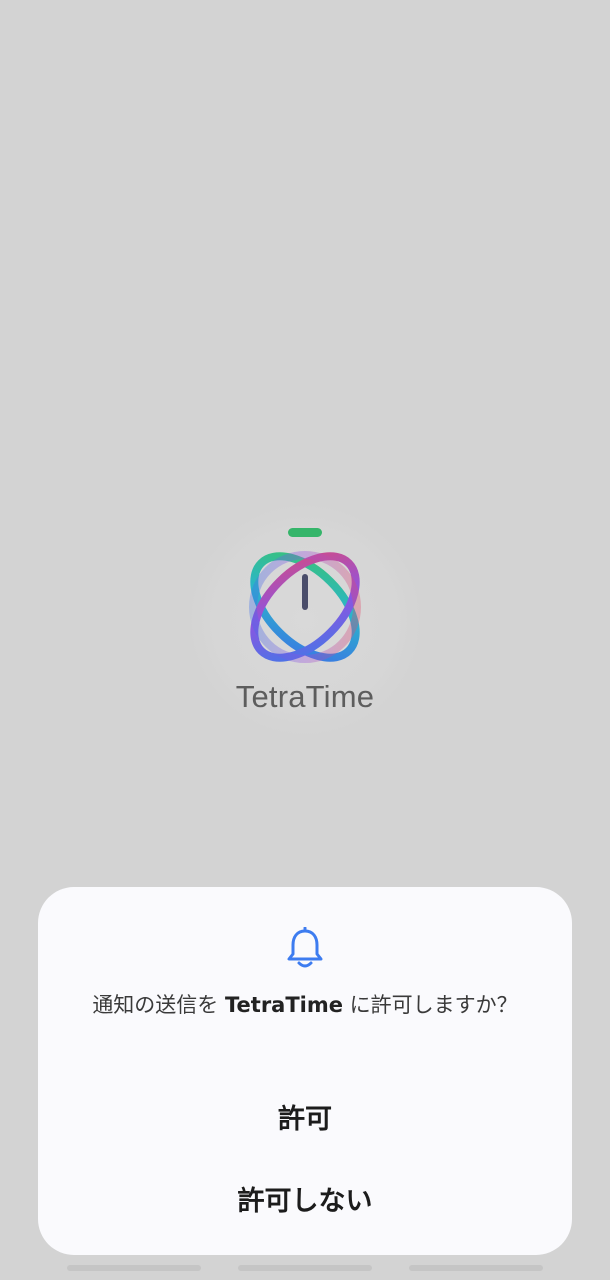 This screenshot has width=610, height=1280. What do you see at coordinates (158, 1005) in the screenshot?
I see `message-prefix: 通知の送信を` at bounding box center [158, 1005].